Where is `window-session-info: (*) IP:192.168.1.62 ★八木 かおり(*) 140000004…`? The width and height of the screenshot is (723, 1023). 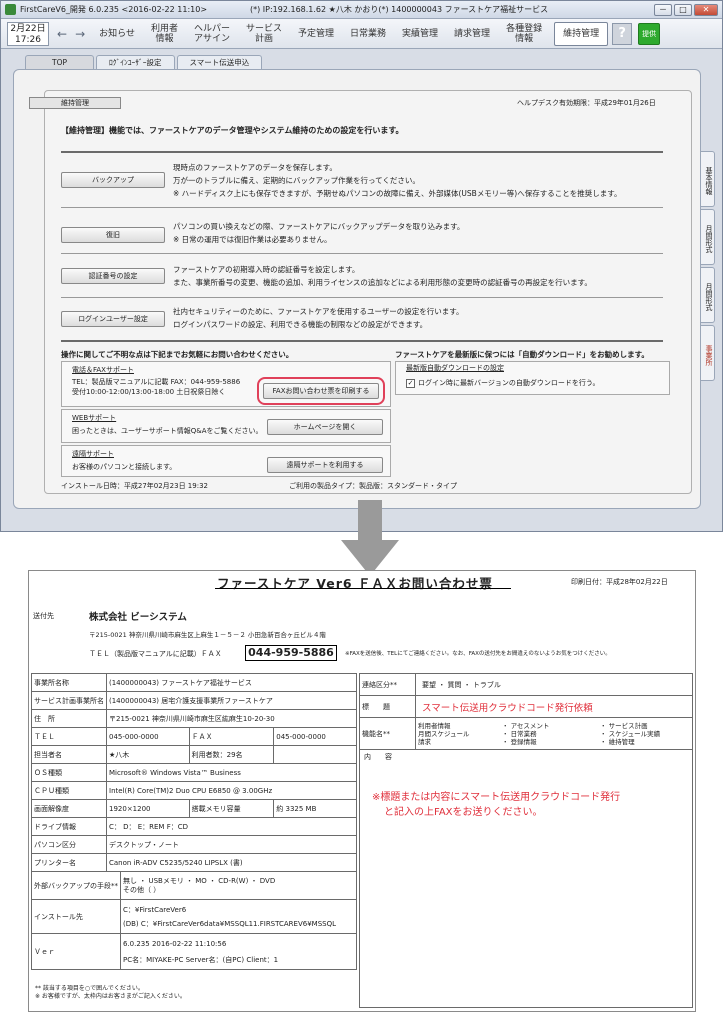 window-session-info: (*) IP:192.168.1.62 ★八木 かおり(*) 140000004… is located at coordinates (399, 9).